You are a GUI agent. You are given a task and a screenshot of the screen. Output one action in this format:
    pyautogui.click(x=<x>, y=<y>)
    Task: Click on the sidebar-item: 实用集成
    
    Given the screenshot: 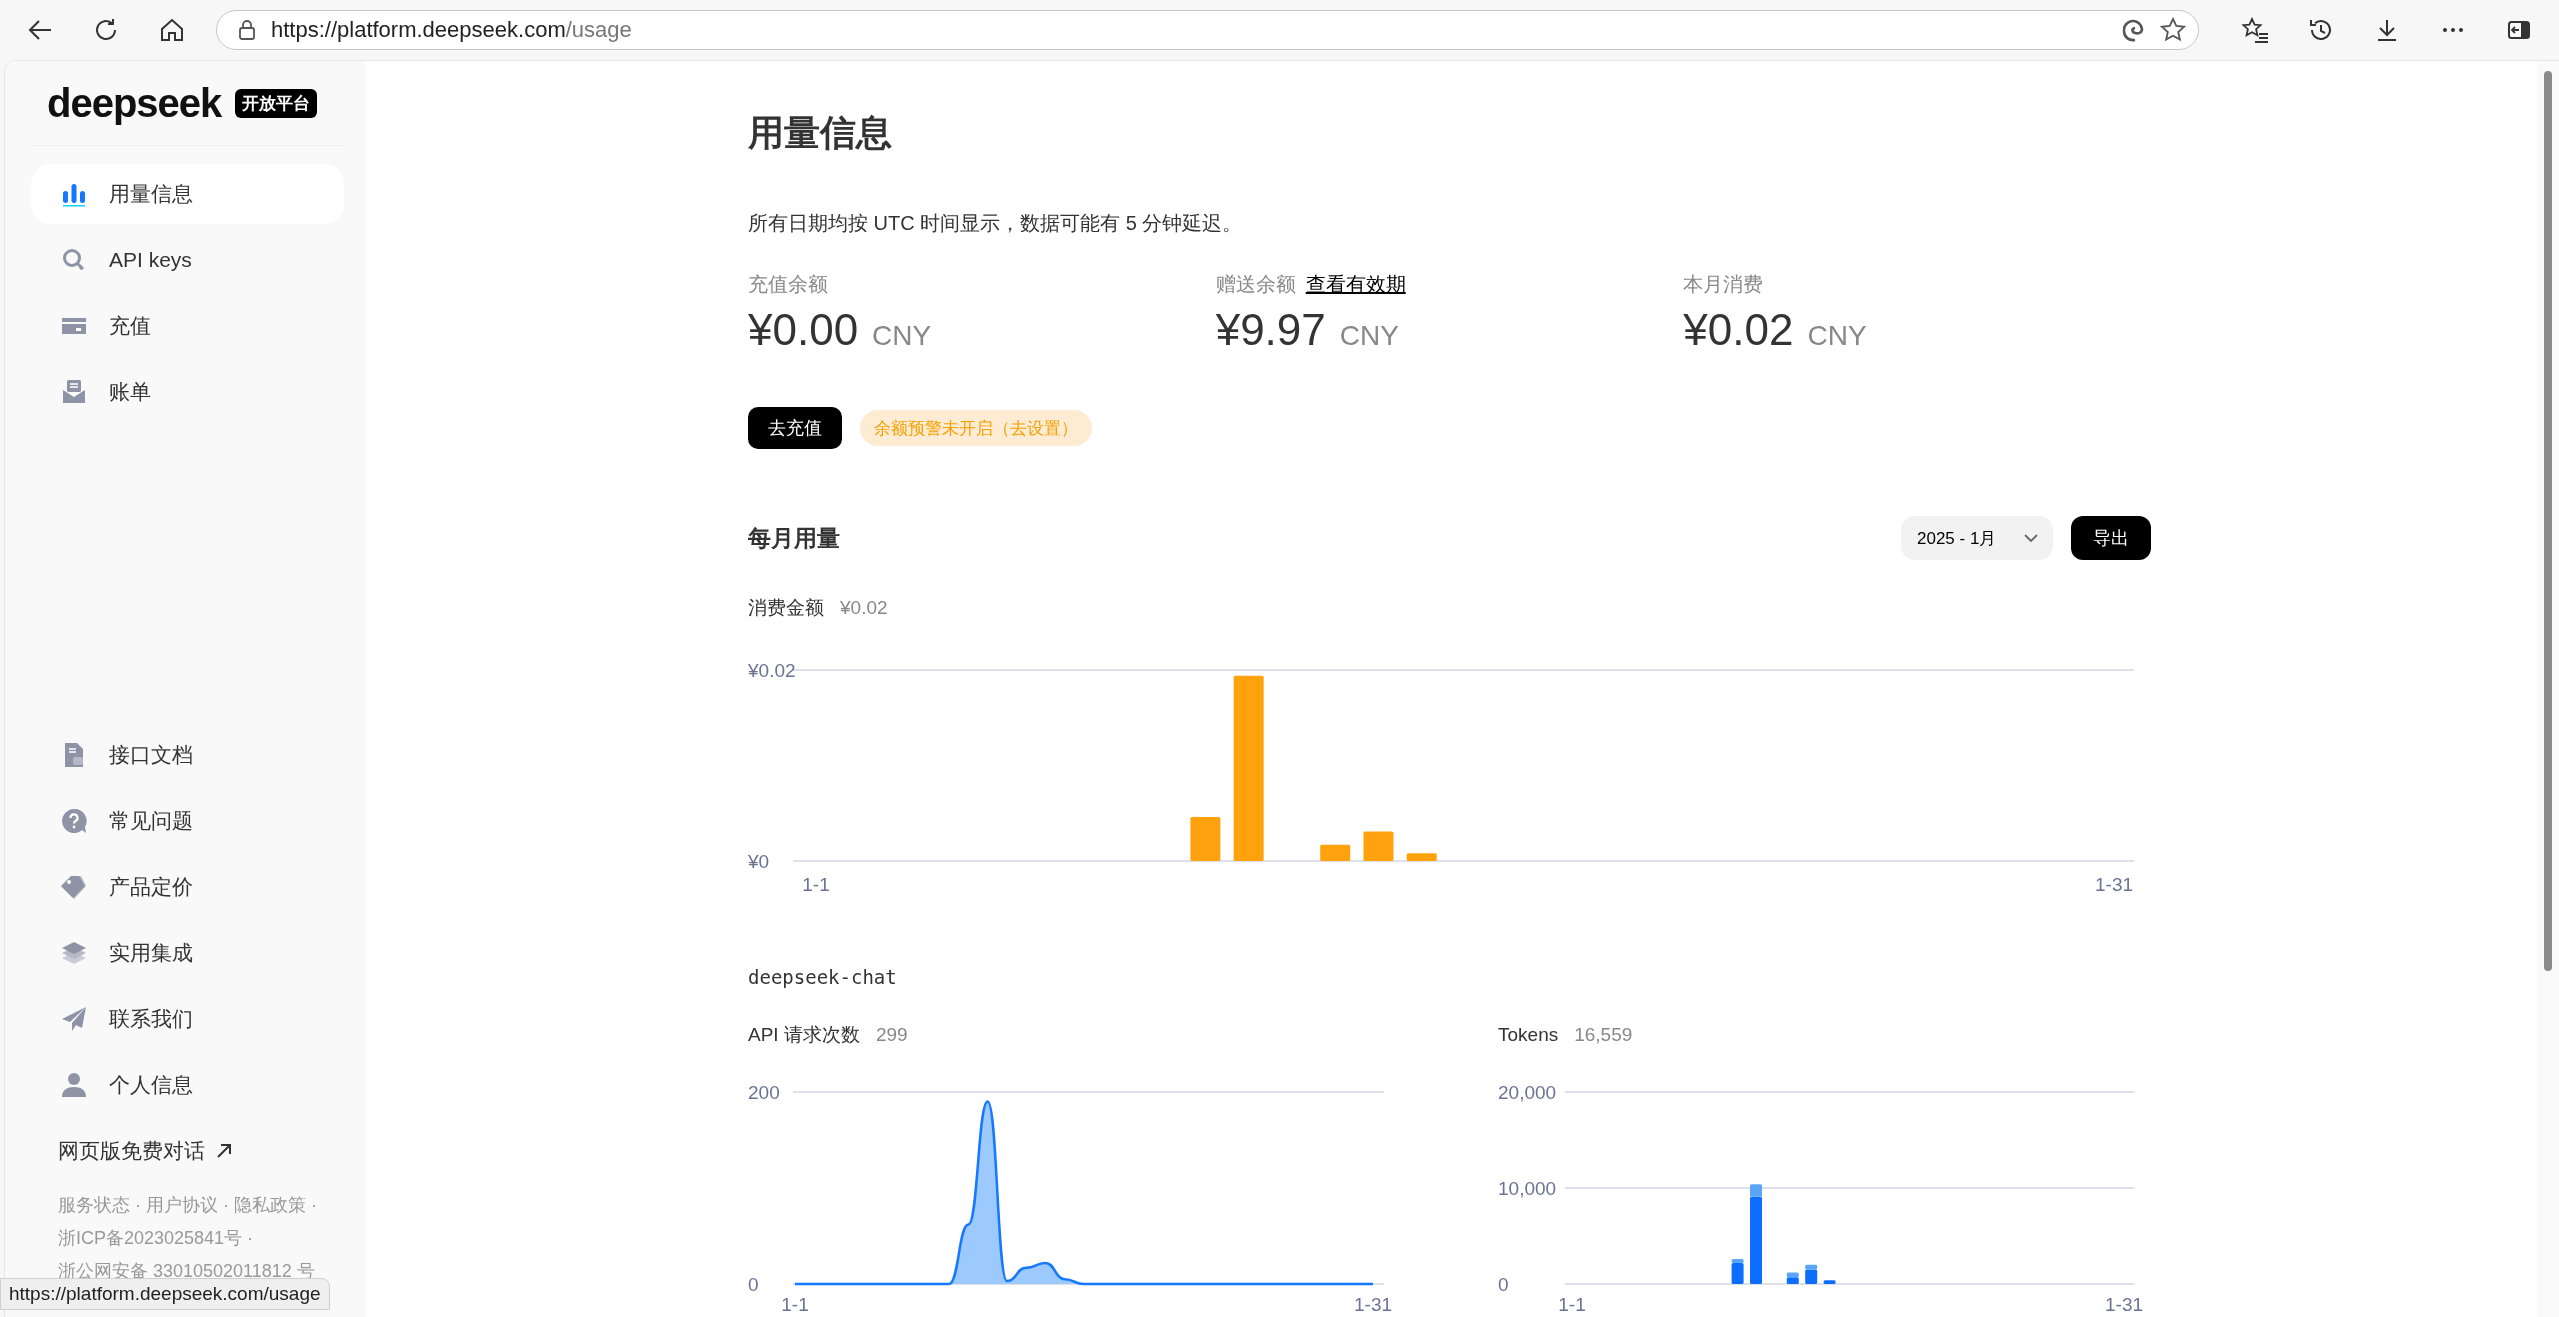 What is the action you would take?
    pyautogui.click(x=187, y=953)
    